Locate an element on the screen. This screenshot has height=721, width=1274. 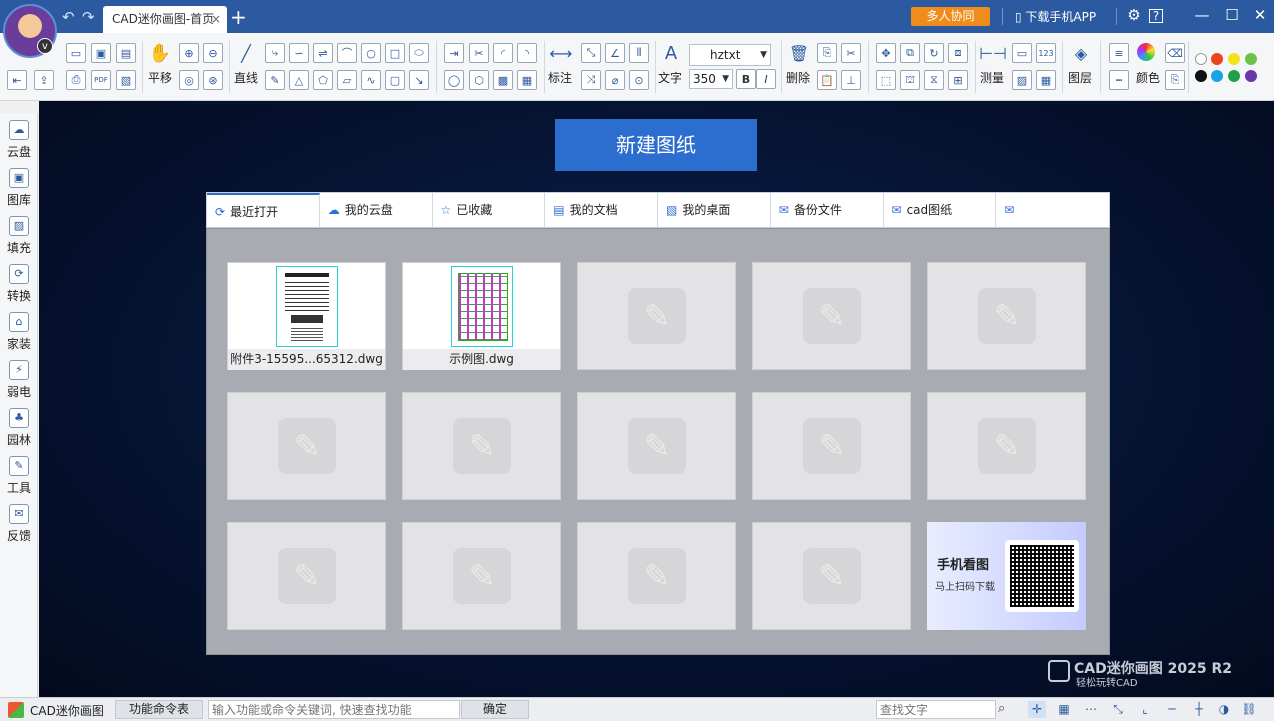
sidebar-item-garden: ♣ 园林 is located at coordinates (19, 428).